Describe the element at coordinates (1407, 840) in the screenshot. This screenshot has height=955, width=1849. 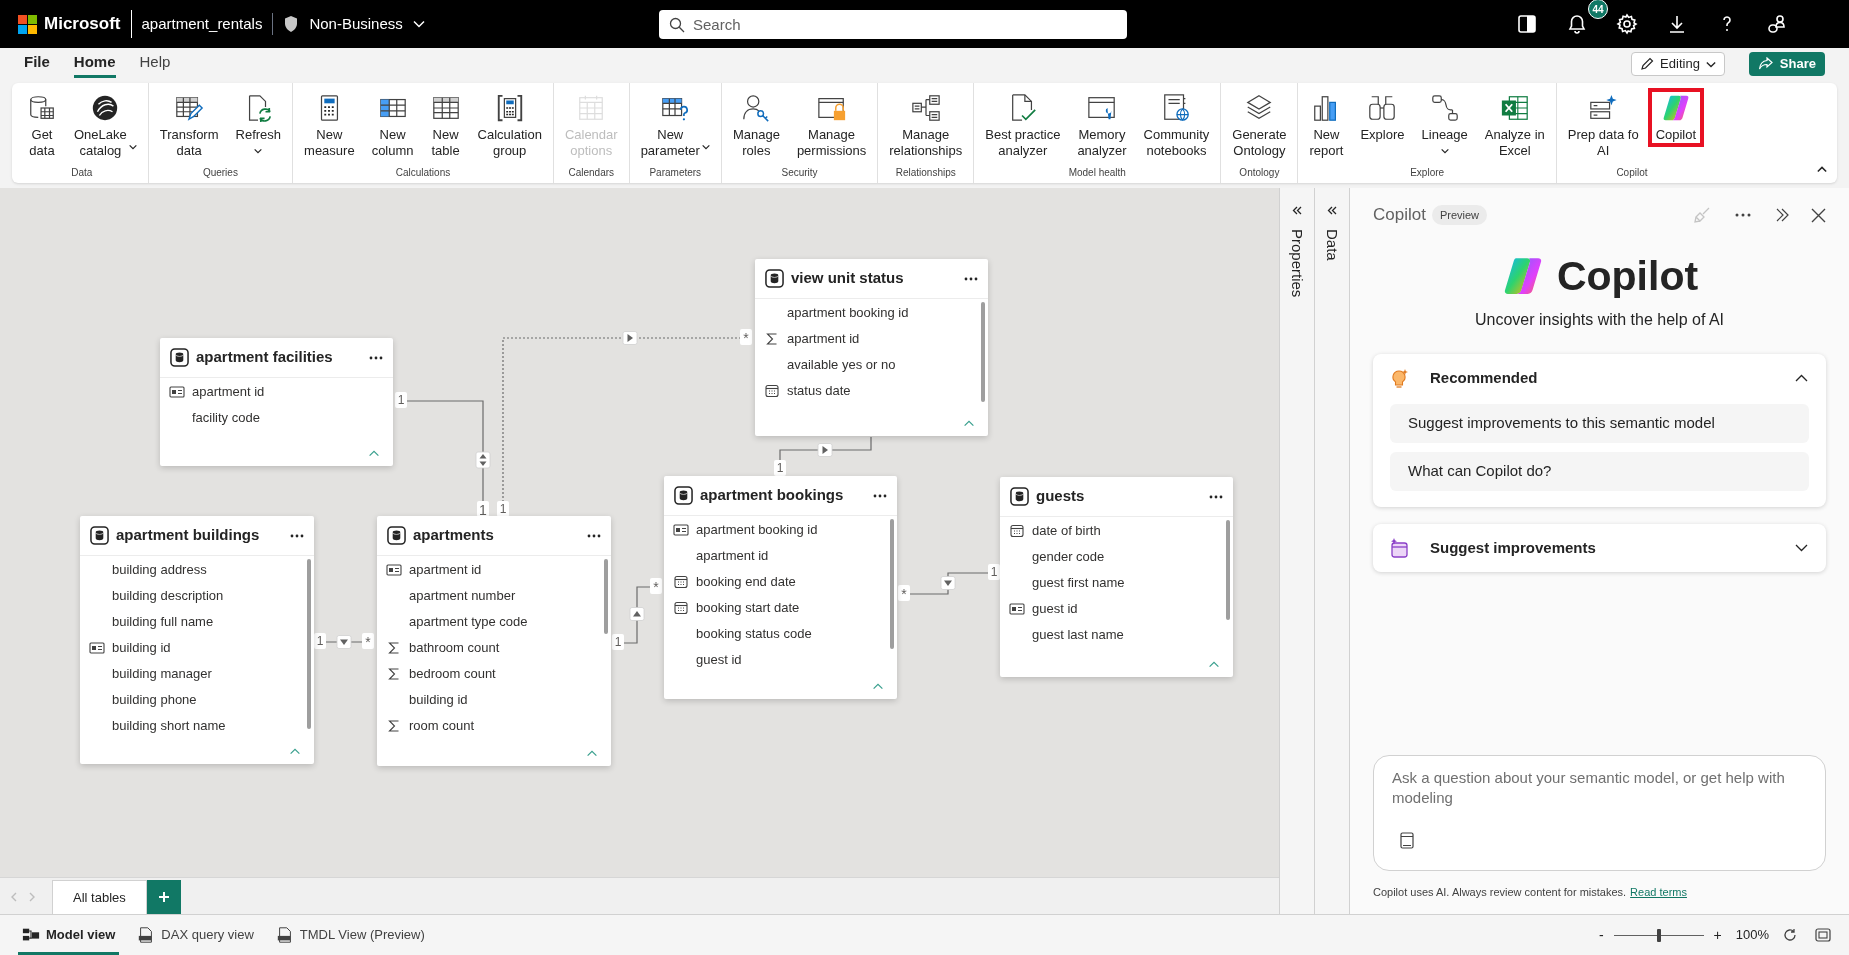
I see `notebook-icon` at that location.